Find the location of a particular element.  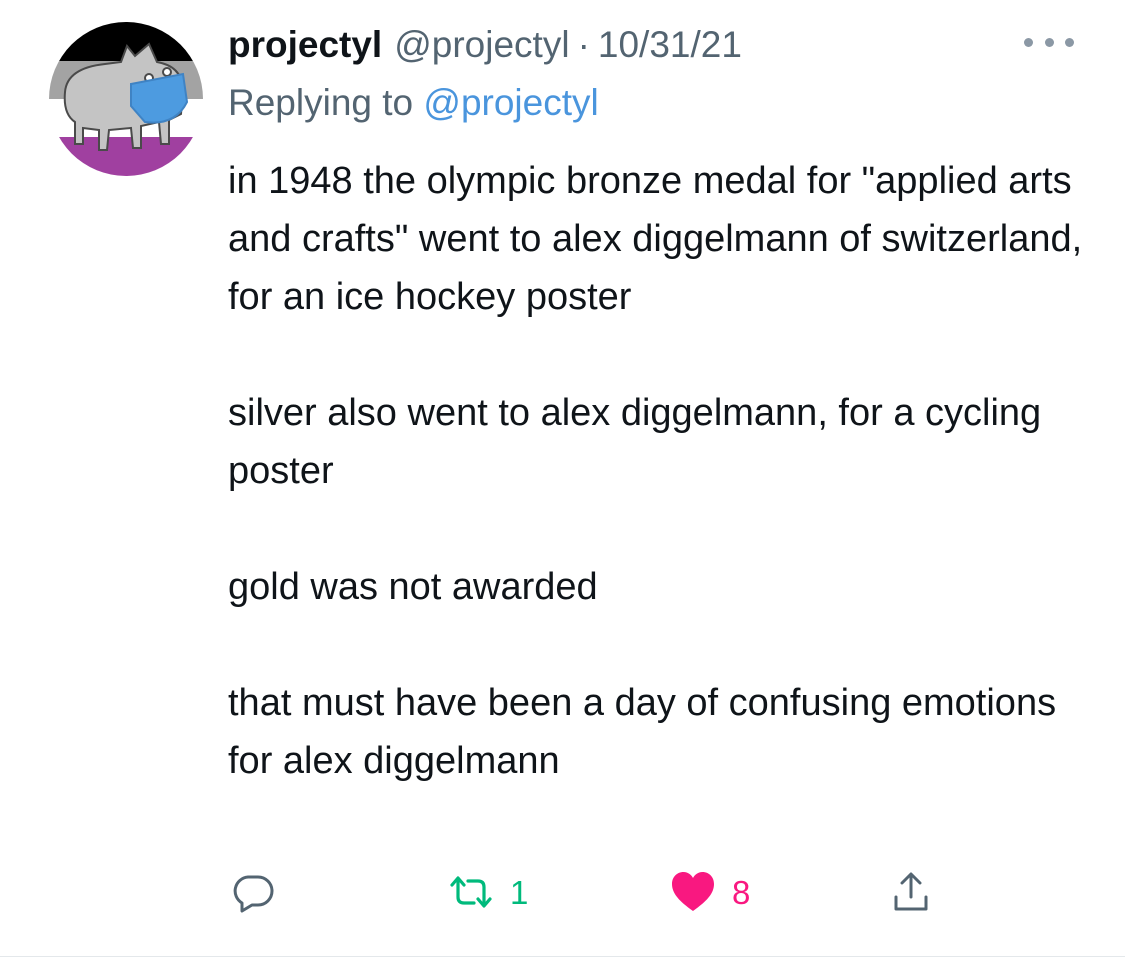

bottom-divider is located at coordinates (562, 956).